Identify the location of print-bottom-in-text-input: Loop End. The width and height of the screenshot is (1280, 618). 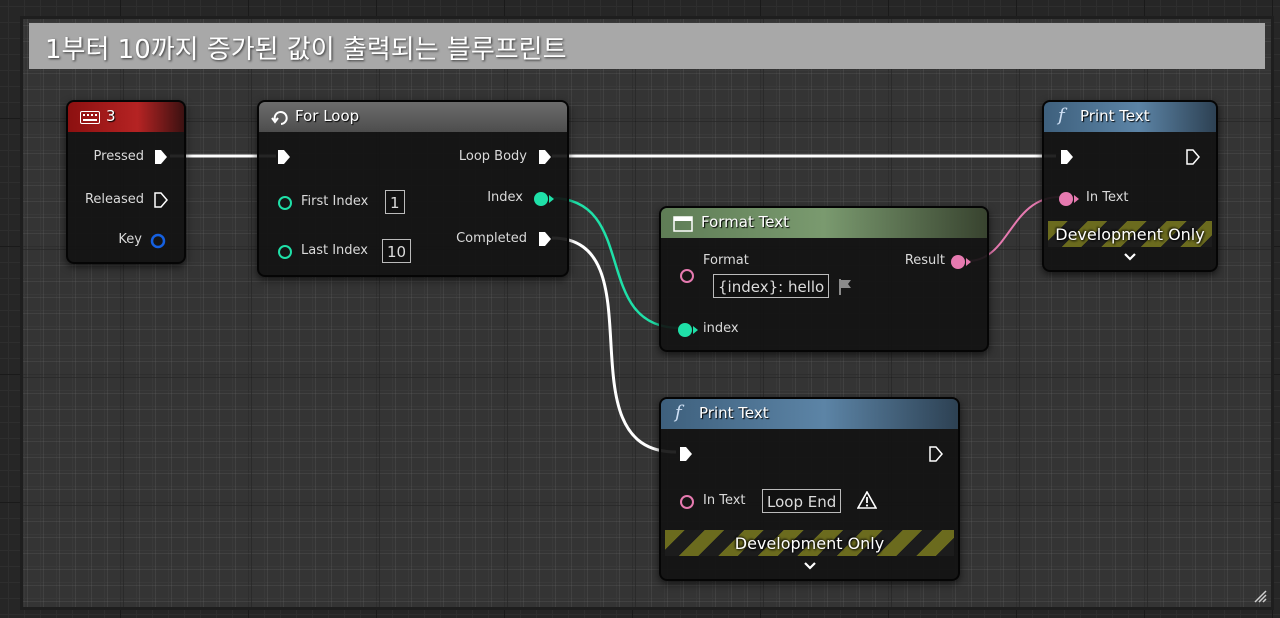
(802, 501).